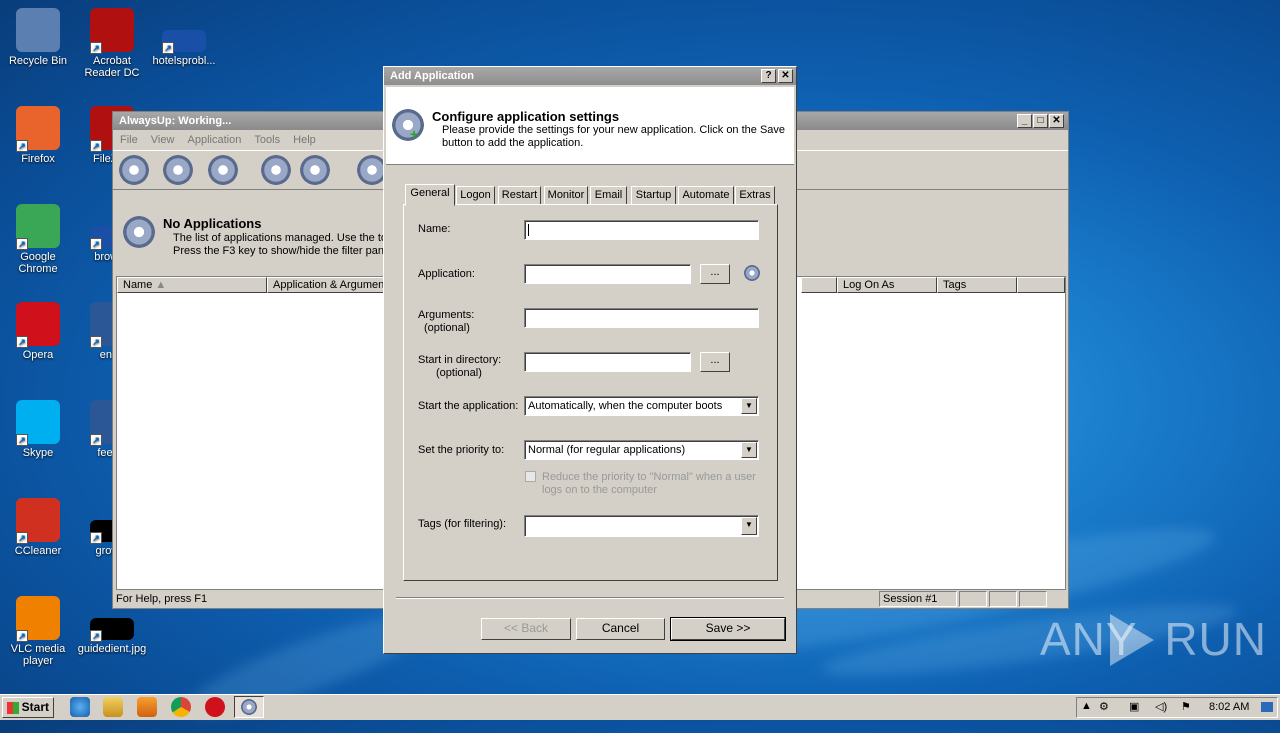 This screenshot has width=1280, height=733. Describe the element at coordinates (590, 76) in the screenshot. I see `dialog-titlebar: Add Application ? ✕` at that location.